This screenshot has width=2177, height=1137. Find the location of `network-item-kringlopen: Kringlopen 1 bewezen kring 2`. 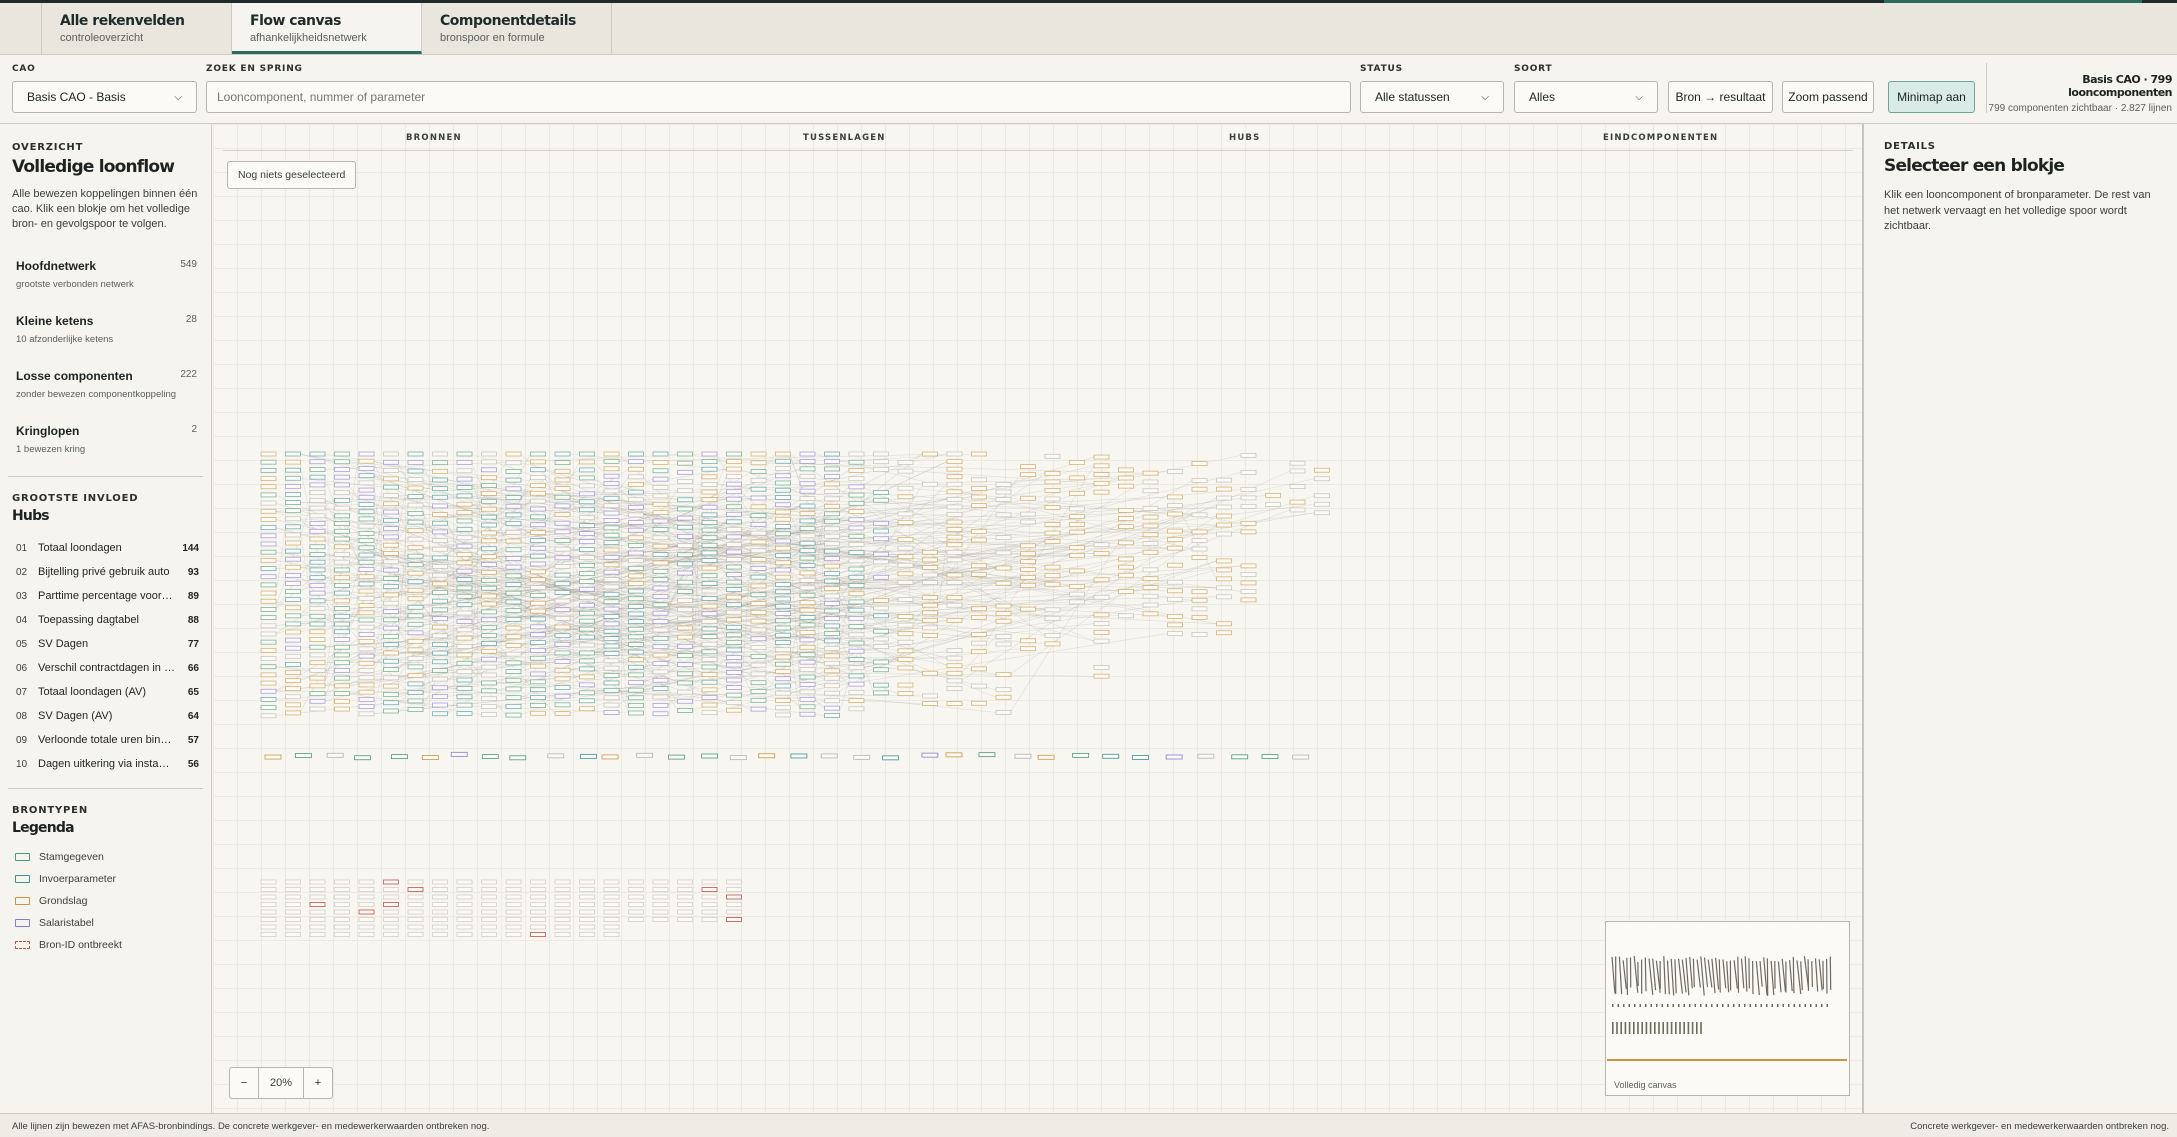

network-item-kringlopen: Kringlopen 1 bewezen kring 2 is located at coordinates (105, 451).